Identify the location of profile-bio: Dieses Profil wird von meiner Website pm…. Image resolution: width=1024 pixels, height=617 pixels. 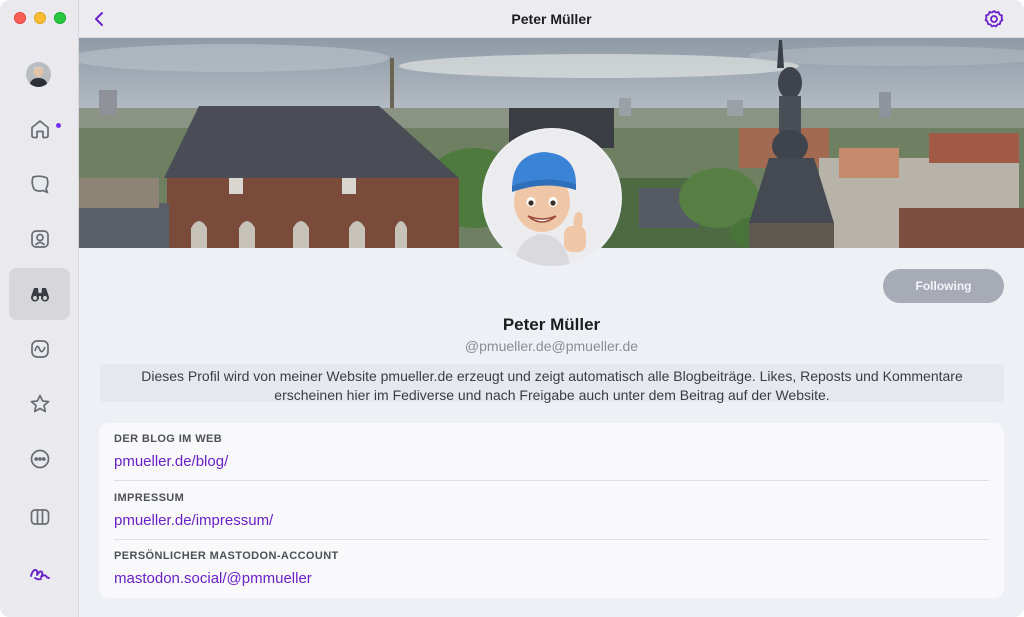
(552, 383).